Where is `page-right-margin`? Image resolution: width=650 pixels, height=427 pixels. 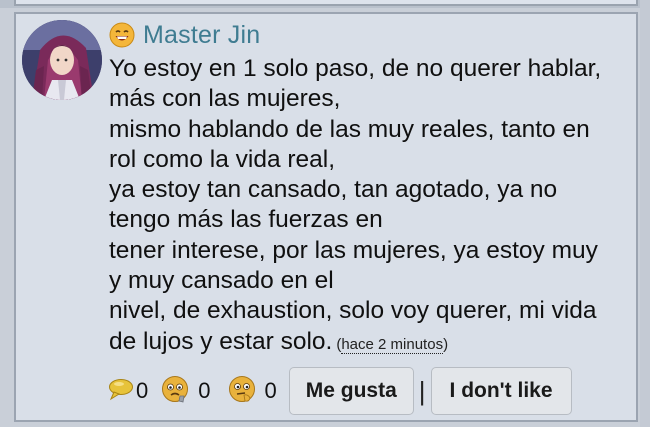
page-right-margin is located at coordinates (645, 213).